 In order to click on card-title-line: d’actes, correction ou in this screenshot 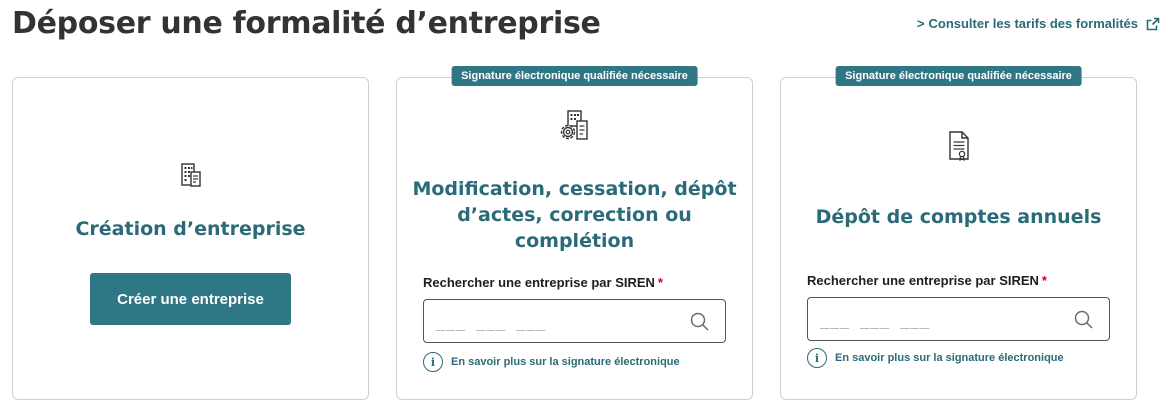, I will do `click(574, 215)`.